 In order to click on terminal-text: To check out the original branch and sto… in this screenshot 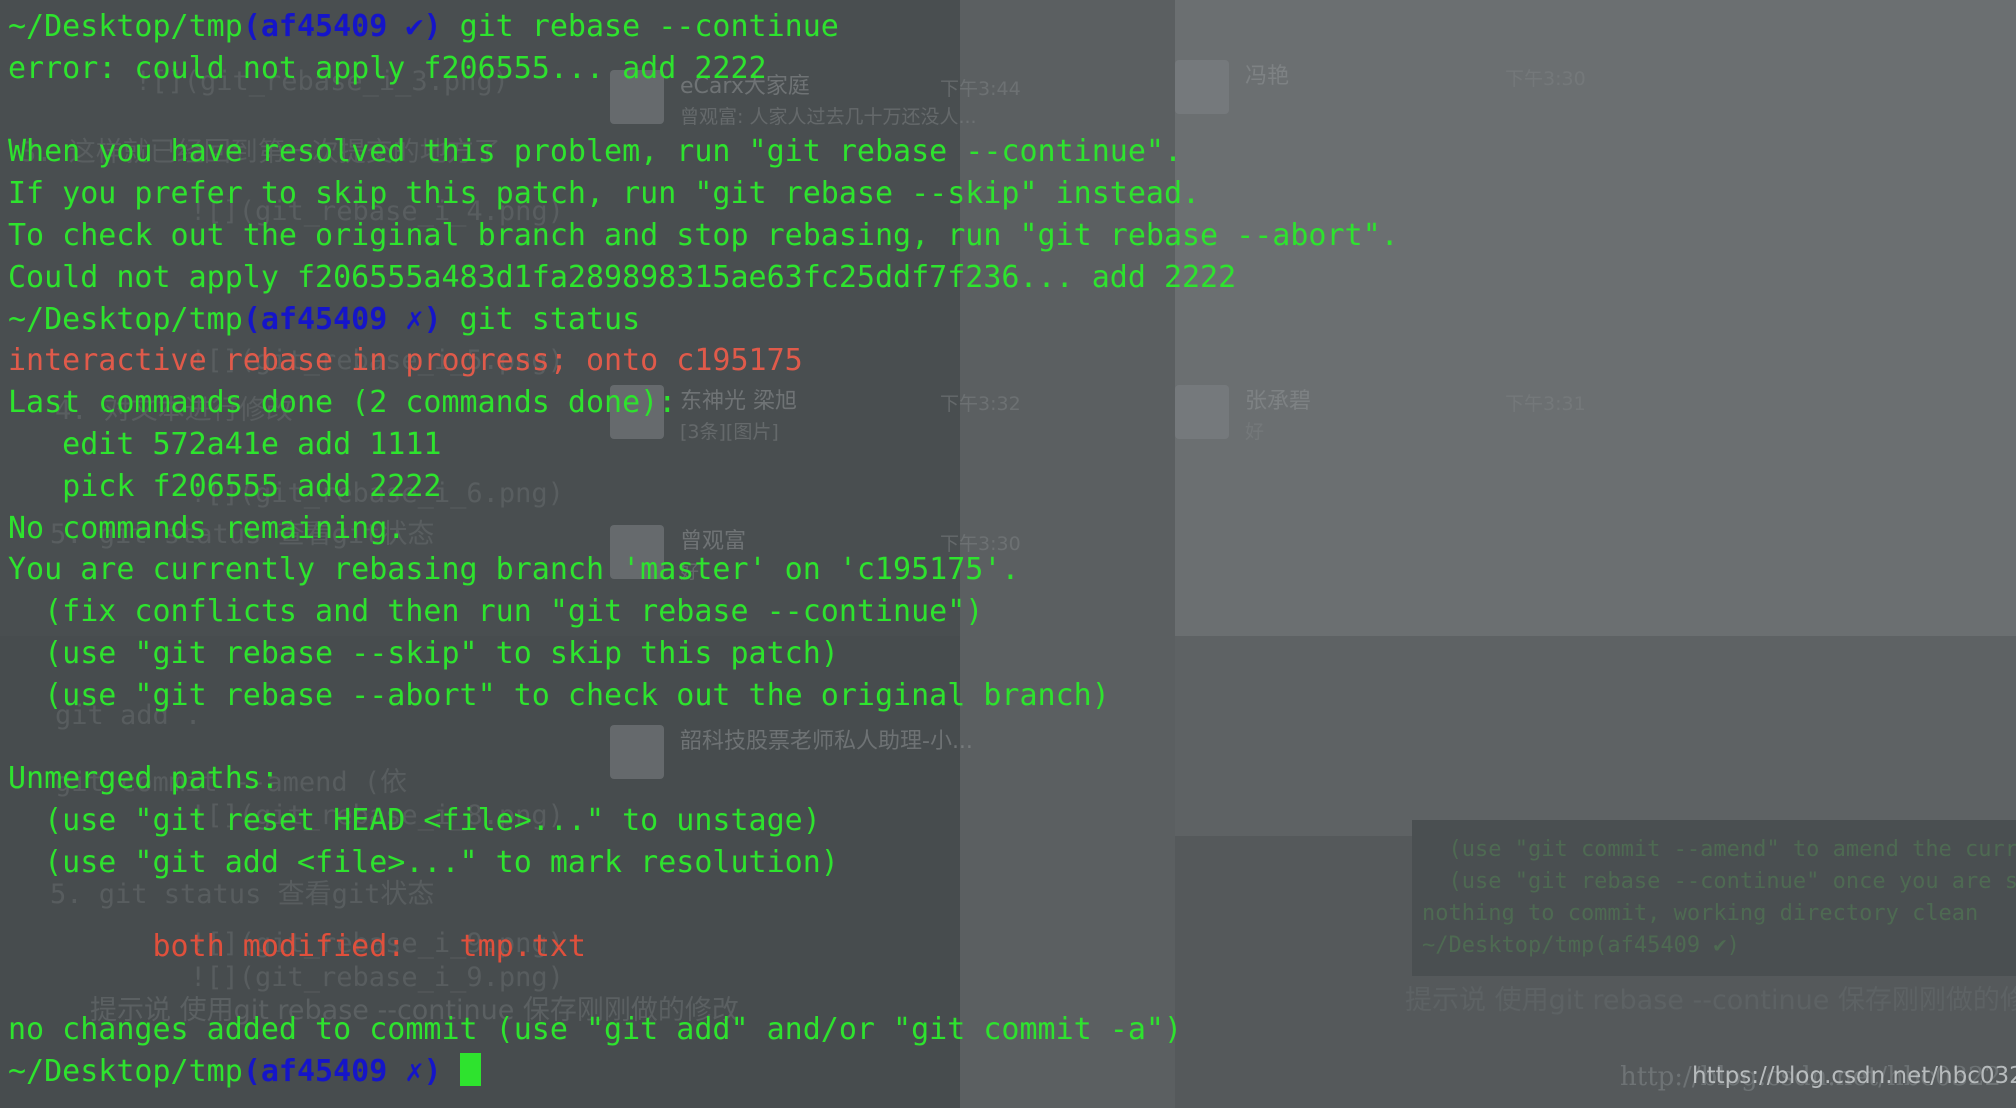, I will do `click(703, 235)`.